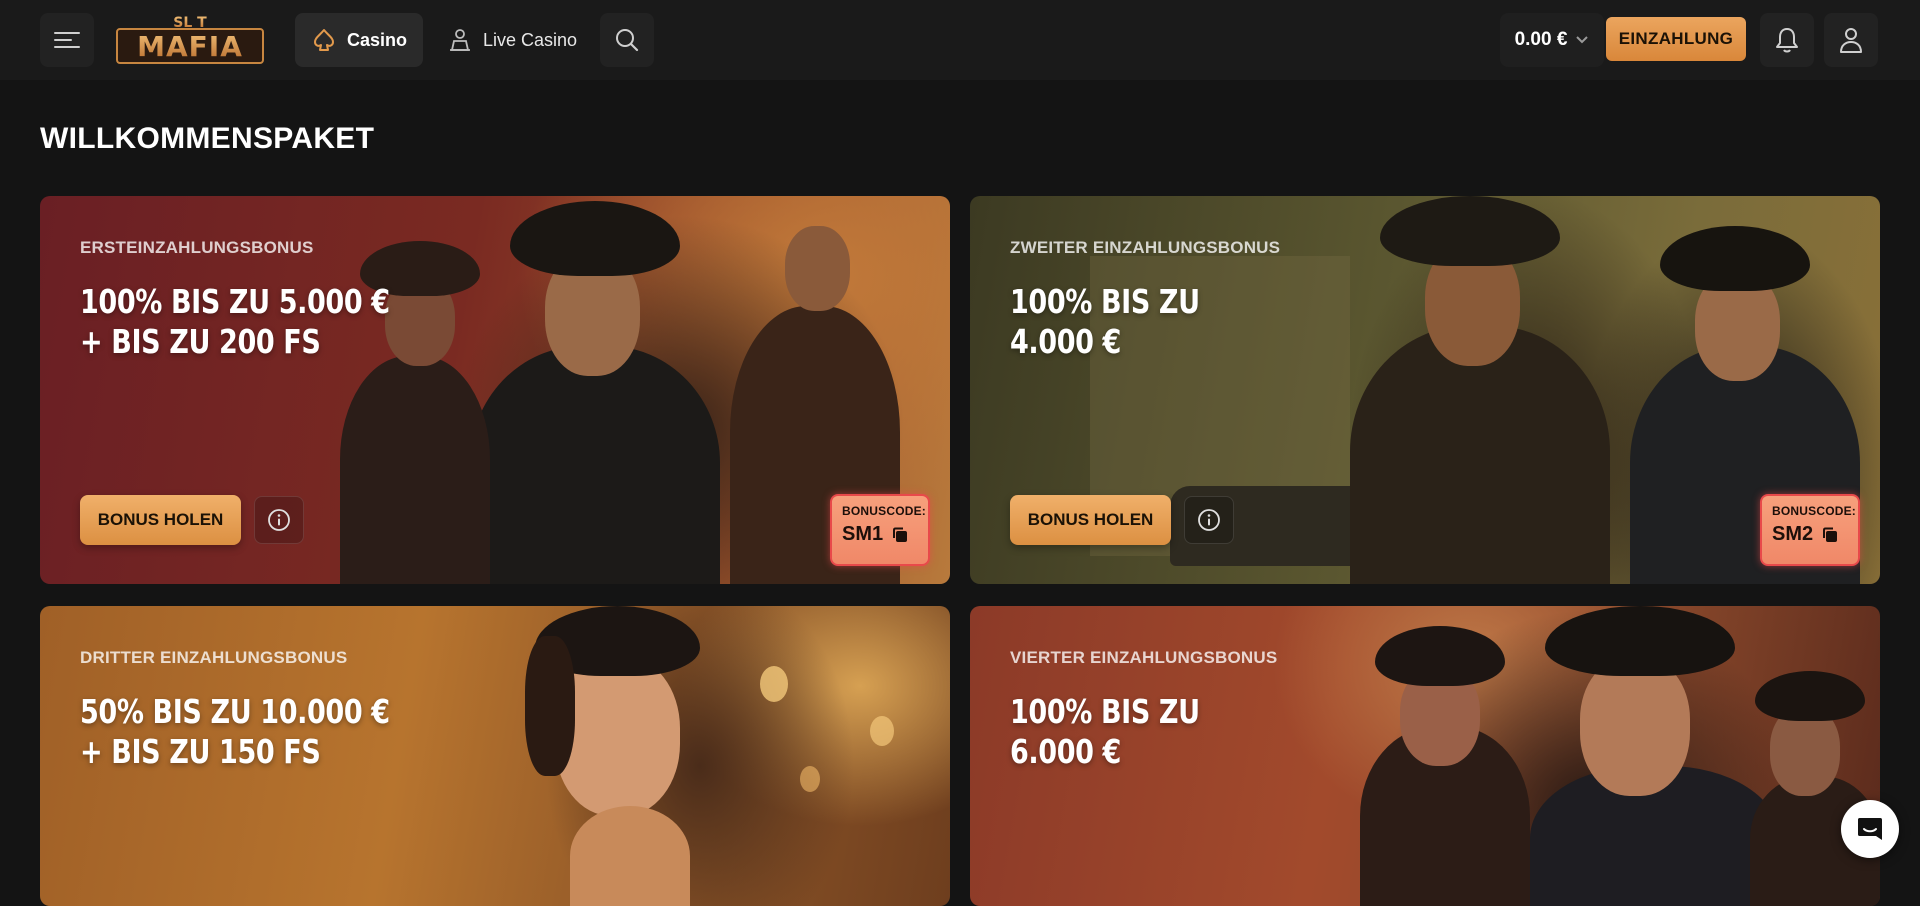  What do you see at coordinates (460, 40) in the screenshot?
I see `dealer-icon` at bounding box center [460, 40].